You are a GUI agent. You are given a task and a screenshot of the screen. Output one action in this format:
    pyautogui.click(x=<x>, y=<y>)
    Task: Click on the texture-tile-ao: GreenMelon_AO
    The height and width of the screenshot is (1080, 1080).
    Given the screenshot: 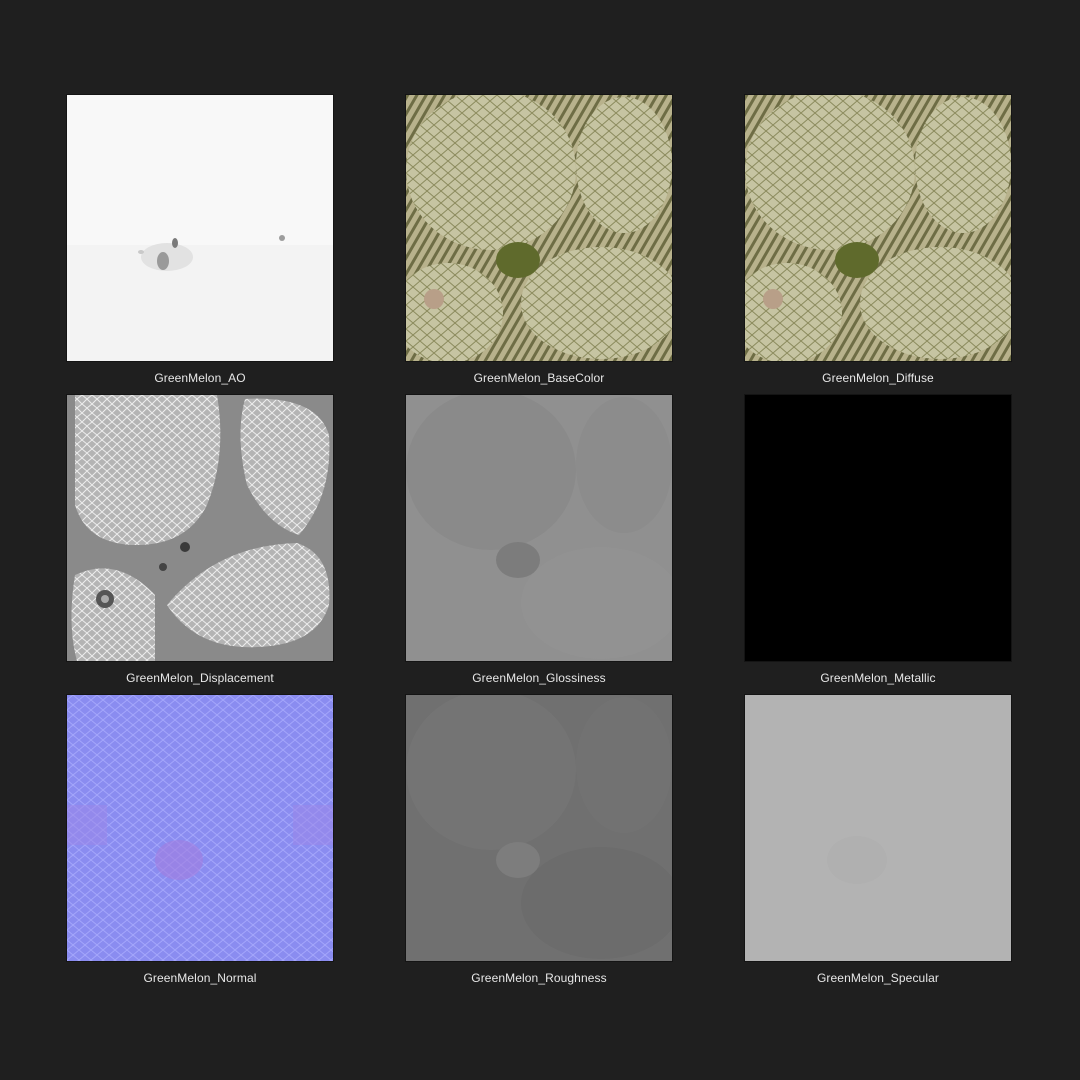 What is the action you would take?
    pyautogui.click(x=200, y=240)
    